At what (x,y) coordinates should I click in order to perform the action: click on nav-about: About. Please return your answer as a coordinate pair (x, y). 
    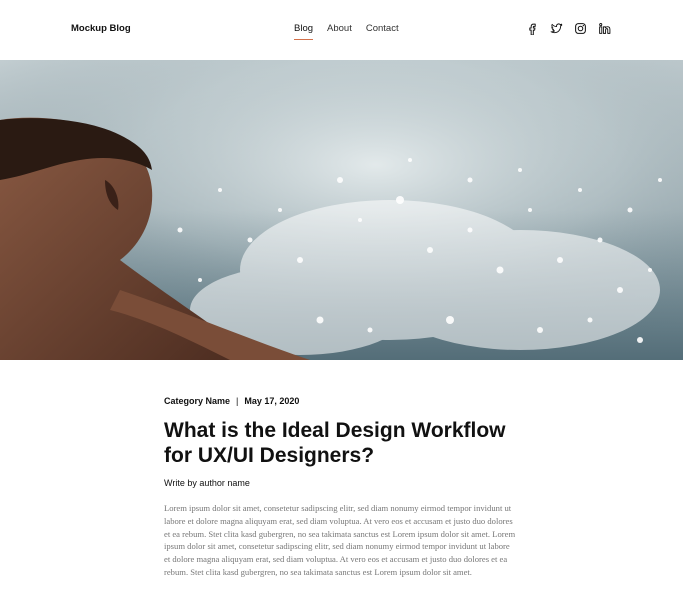
    Looking at the image, I should click on (339, 30).